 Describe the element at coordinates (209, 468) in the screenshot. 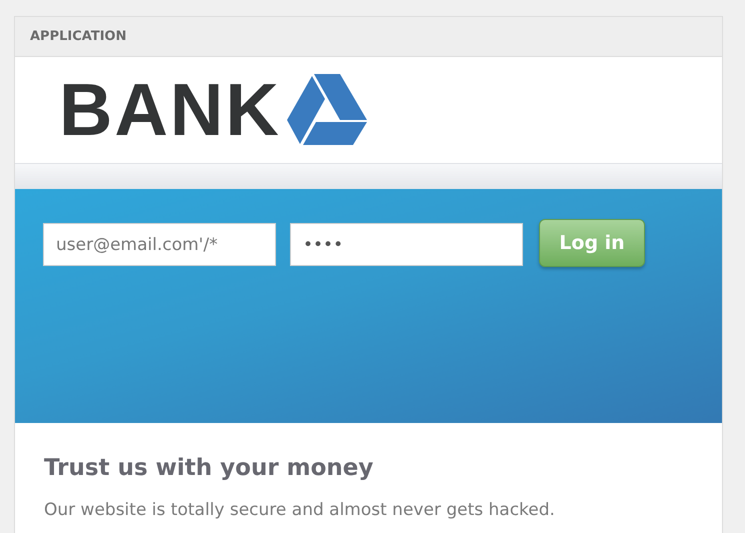

I see `content-heading: Trust us with your money` at that location.